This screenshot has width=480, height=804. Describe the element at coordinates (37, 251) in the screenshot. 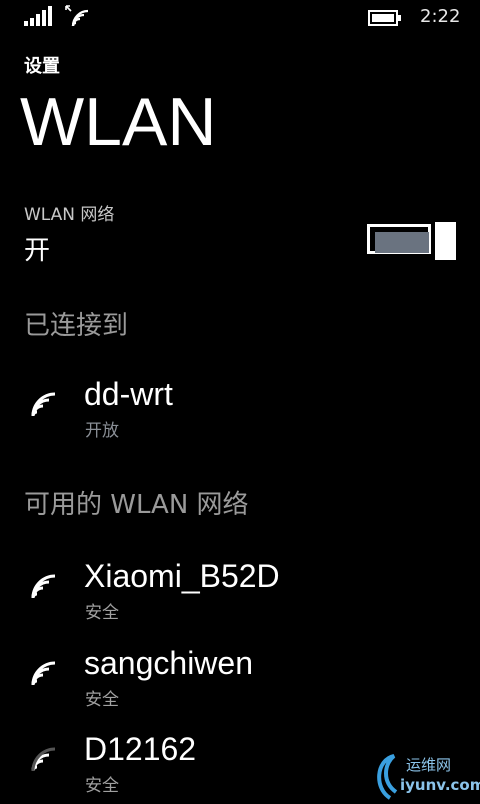

I see `wlan-toggle-state: 开` at that location.